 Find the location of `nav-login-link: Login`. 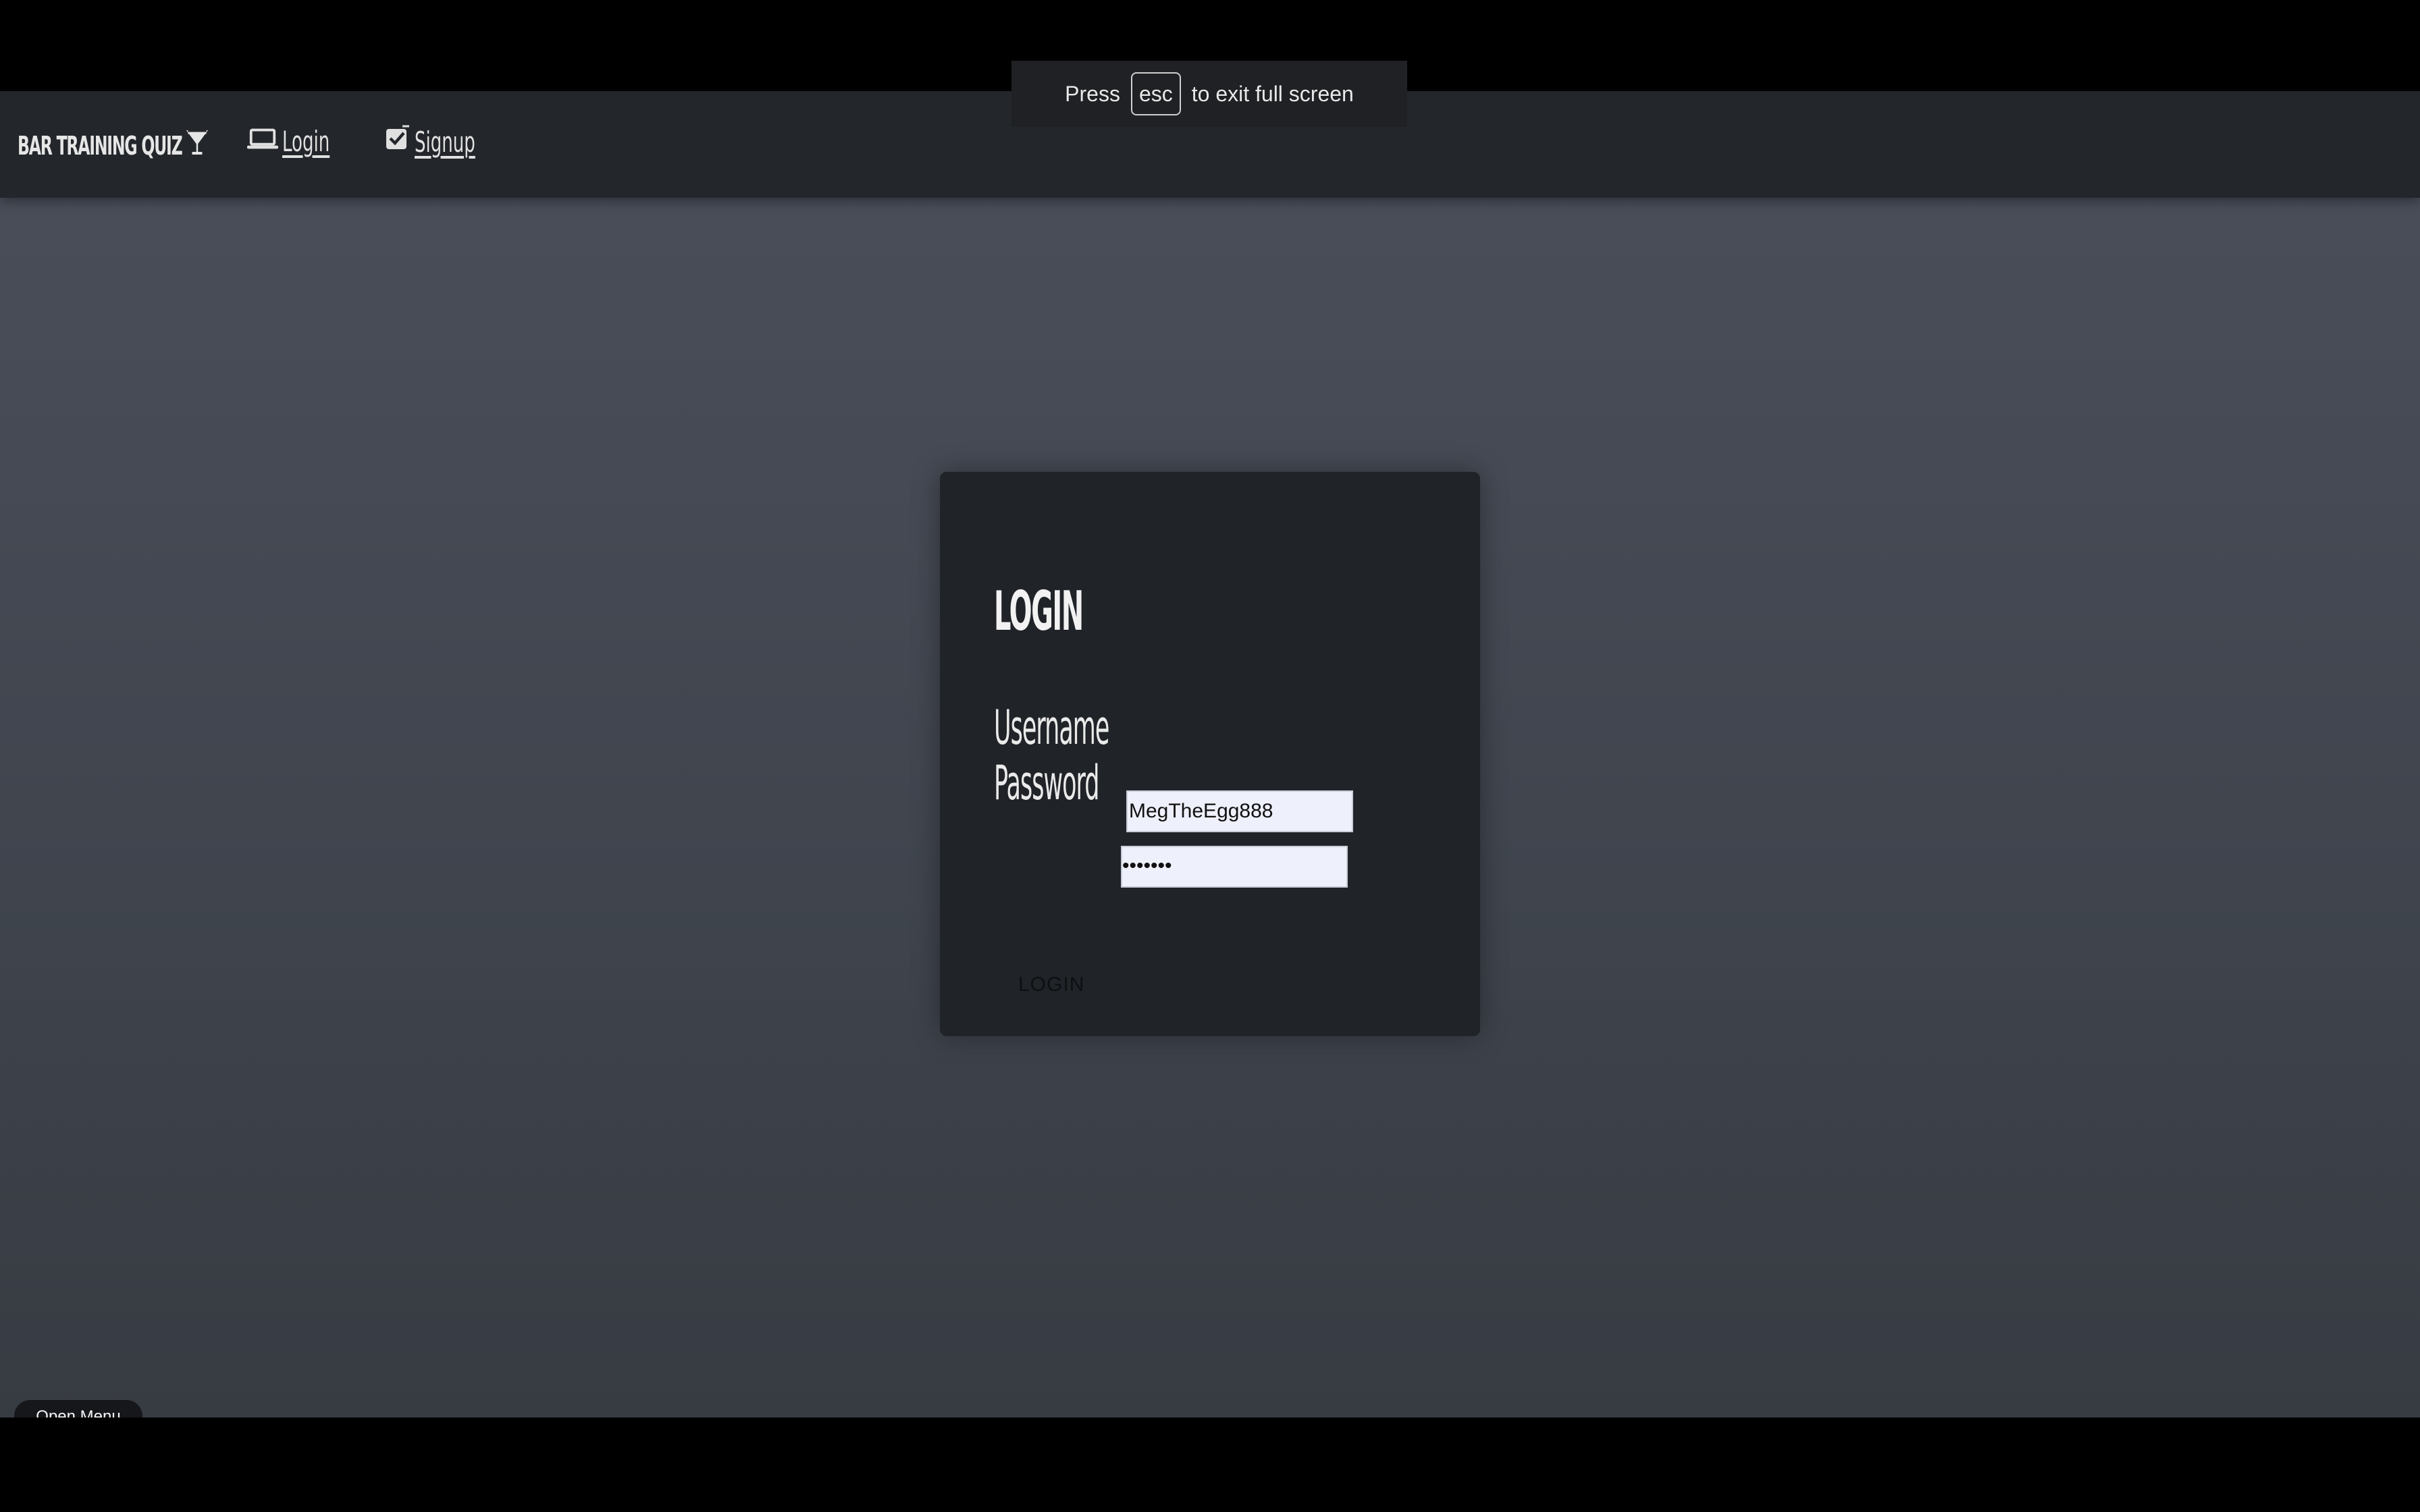

nav-login-link: Login is located at coordinates (303, 141).